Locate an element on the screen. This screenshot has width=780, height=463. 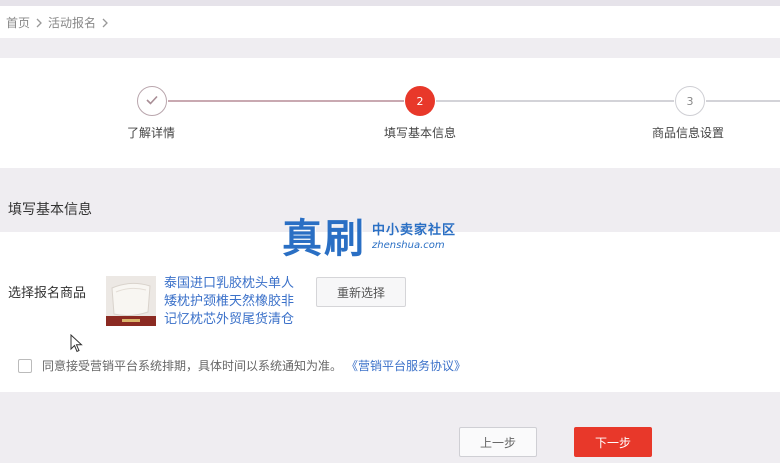
step-2-label: 填写基本信息 is located at coordinates (420, 133).